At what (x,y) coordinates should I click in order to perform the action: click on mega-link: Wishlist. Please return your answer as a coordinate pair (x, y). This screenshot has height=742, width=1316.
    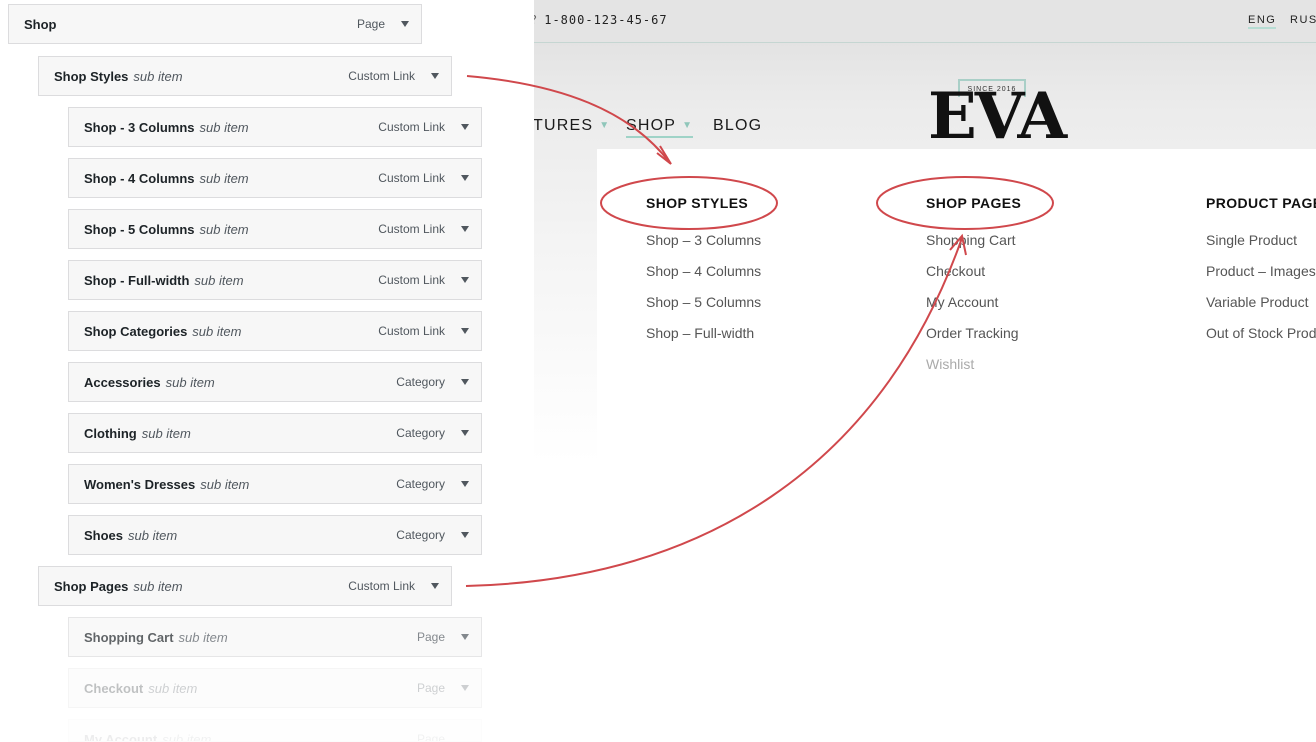
    Looking at the image, I should click on (972, 370).